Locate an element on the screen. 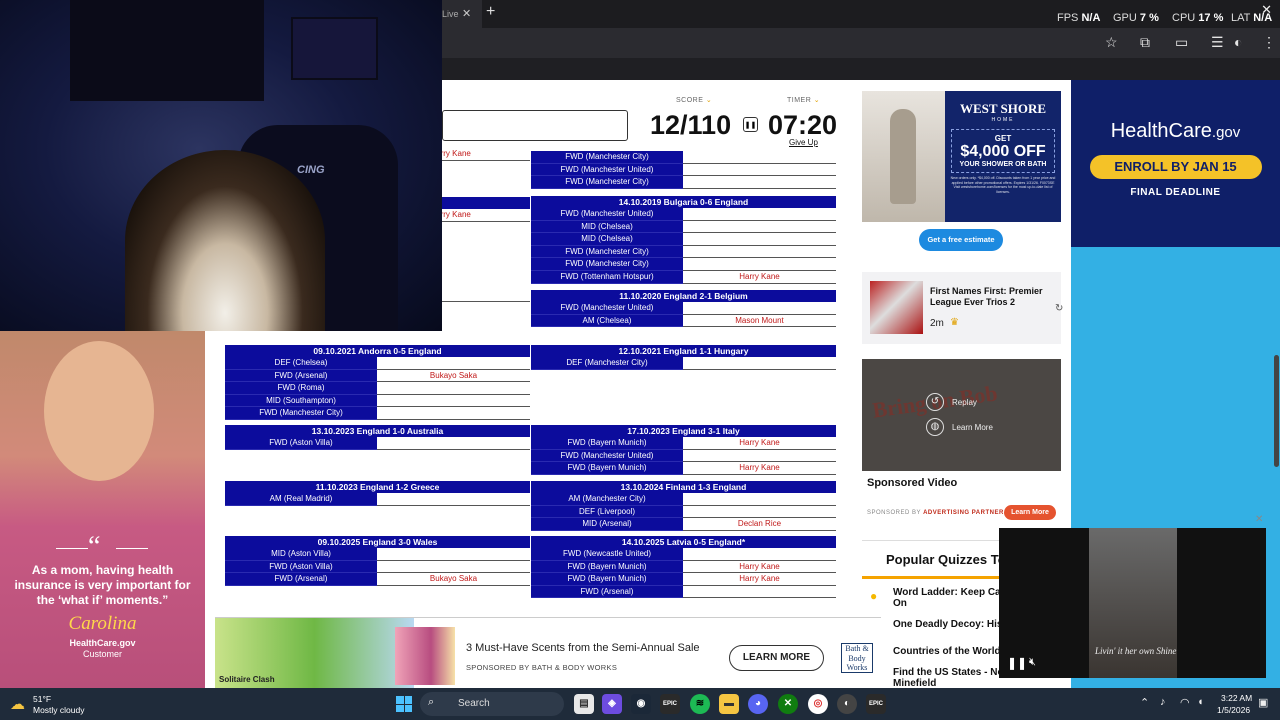 Image resolution: width=1280 pixels, height=720 pixels. search-icon: ⌕ is located at coordinates (431, 702).